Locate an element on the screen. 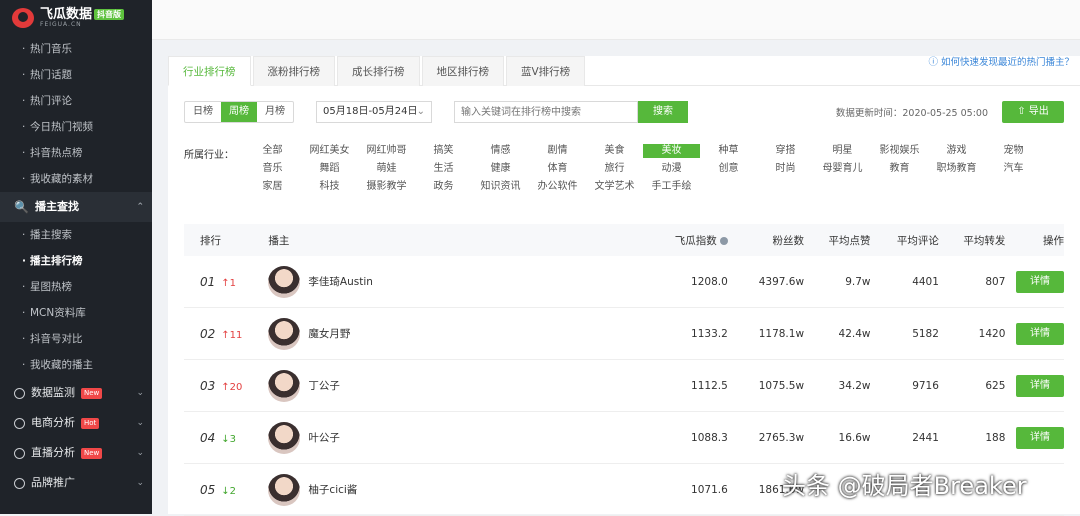 The height and width of the screenshot is (516, 1080). creator-cell: 柚子cici酱 is located at coordinates (453, 489).